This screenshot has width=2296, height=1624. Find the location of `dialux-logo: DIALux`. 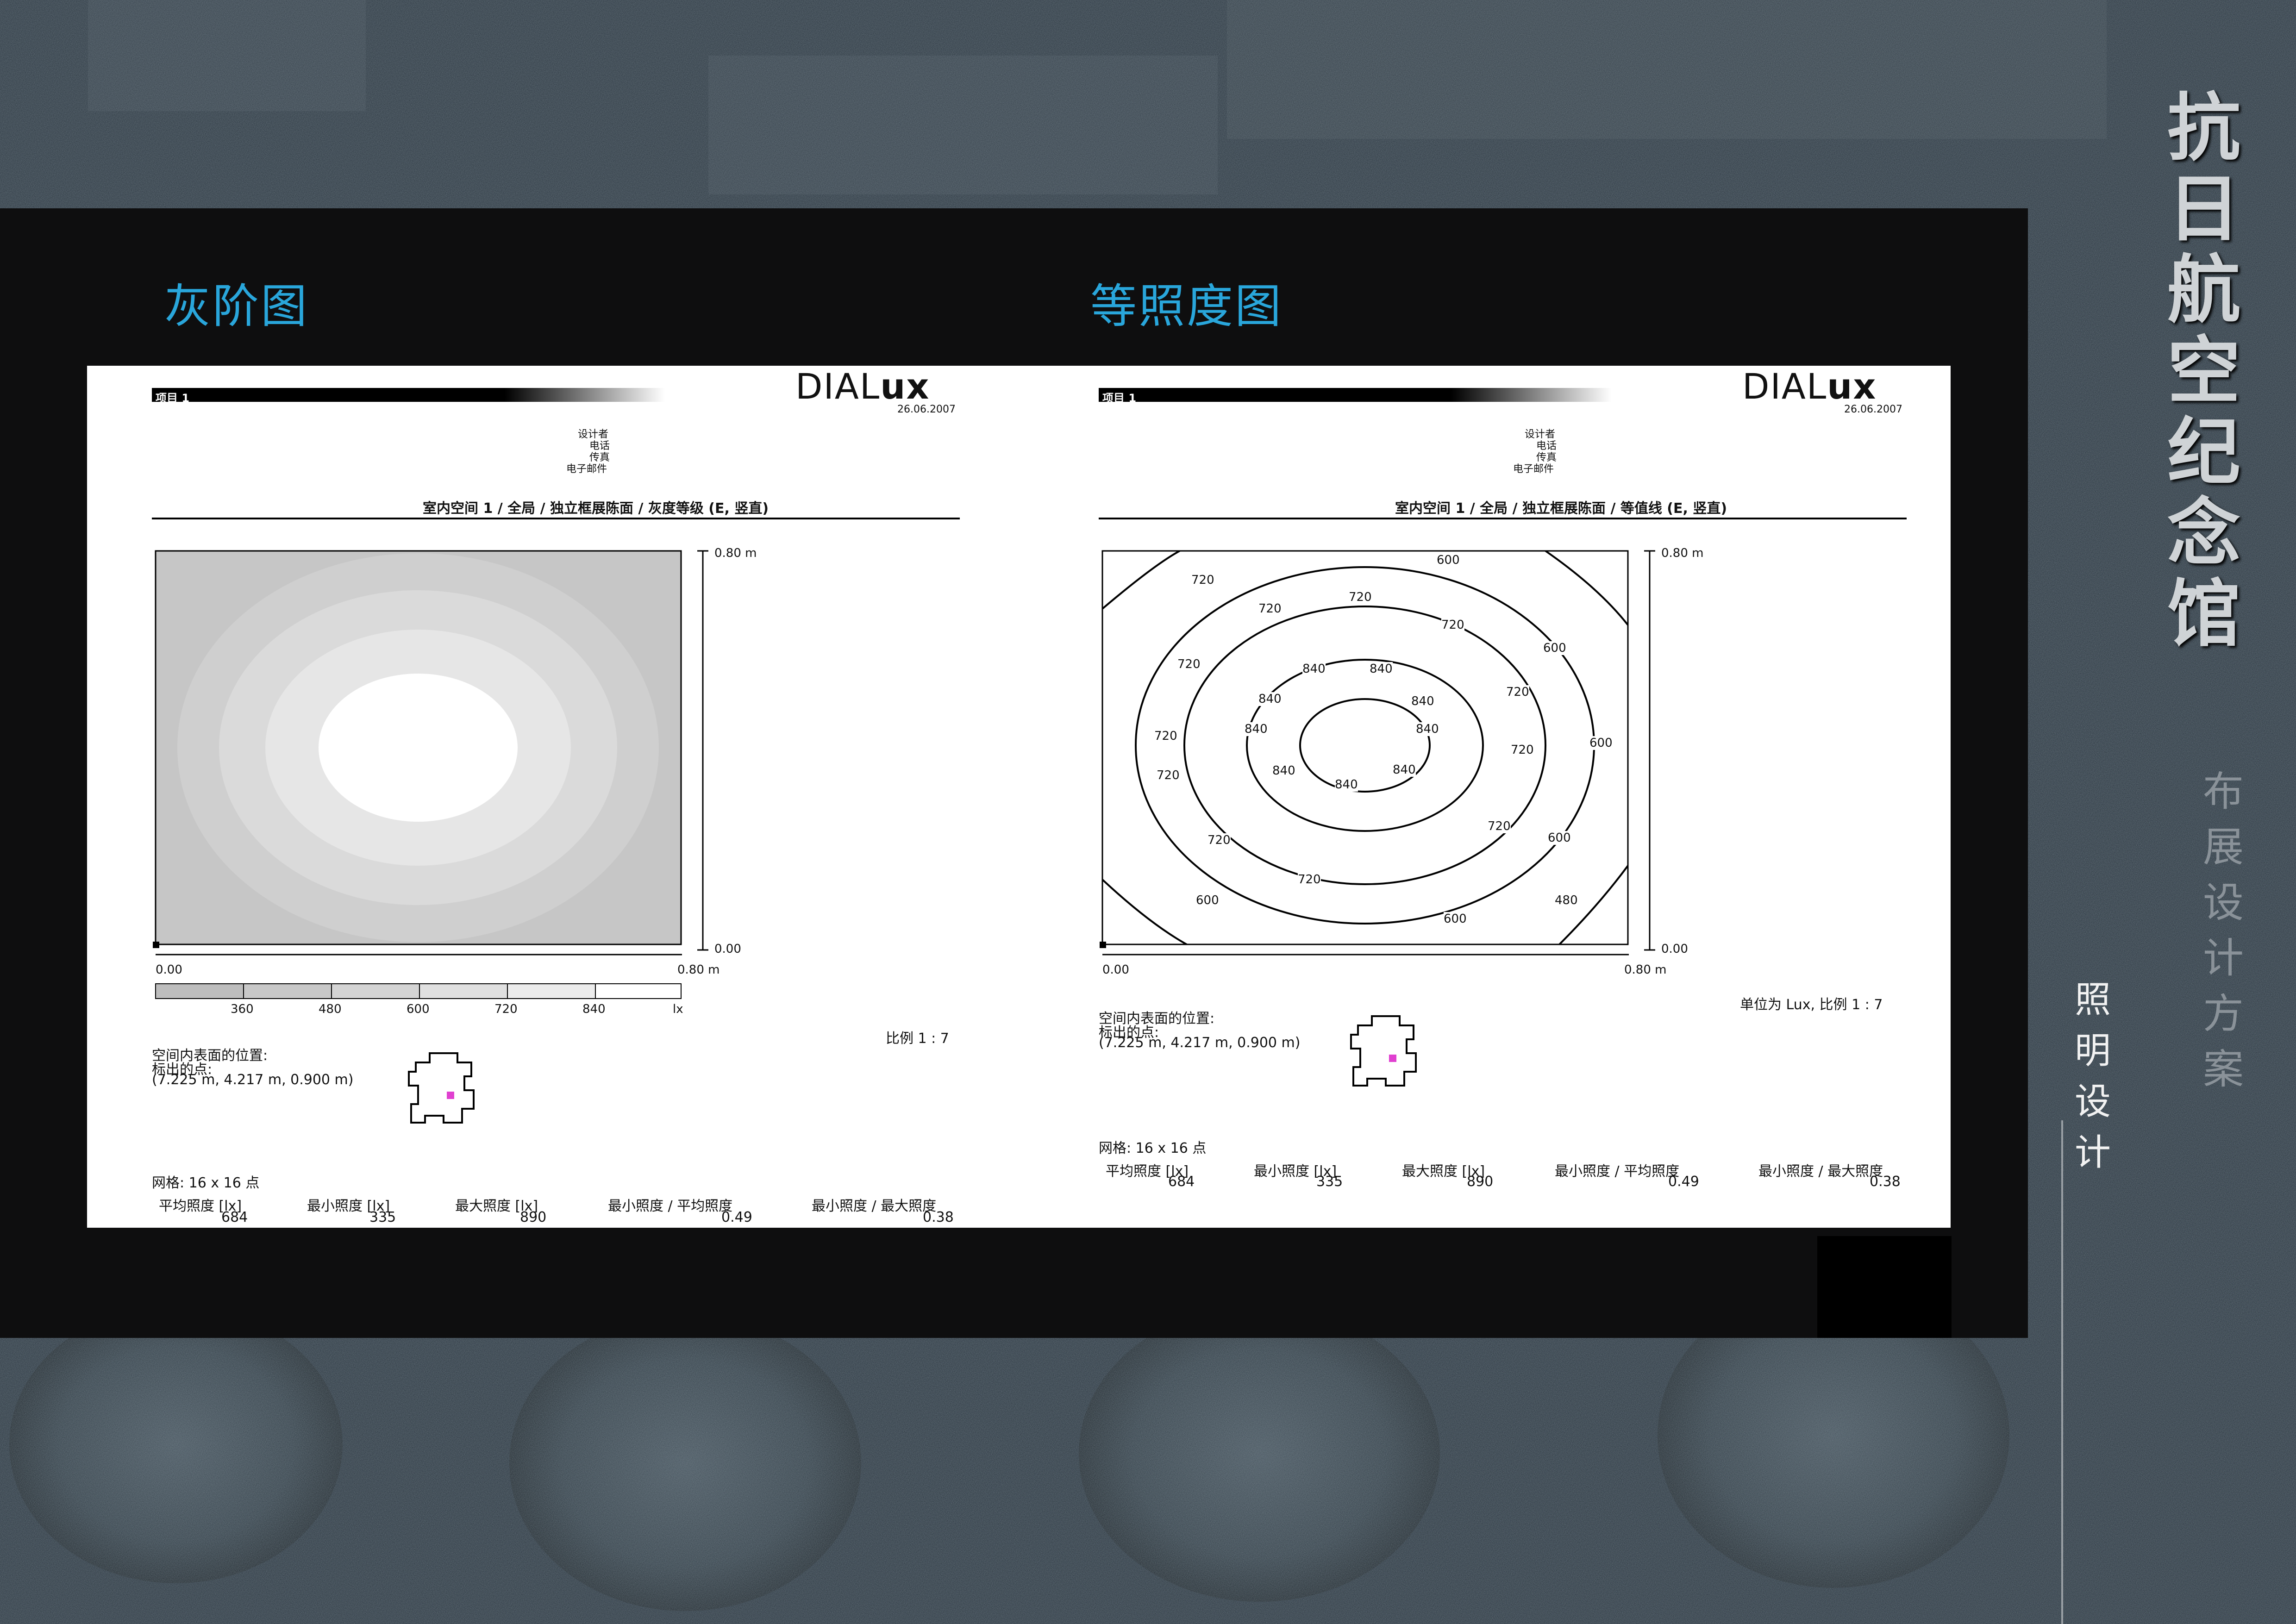

dialux-logo: DIALux is located at coordinates (1810, 386).